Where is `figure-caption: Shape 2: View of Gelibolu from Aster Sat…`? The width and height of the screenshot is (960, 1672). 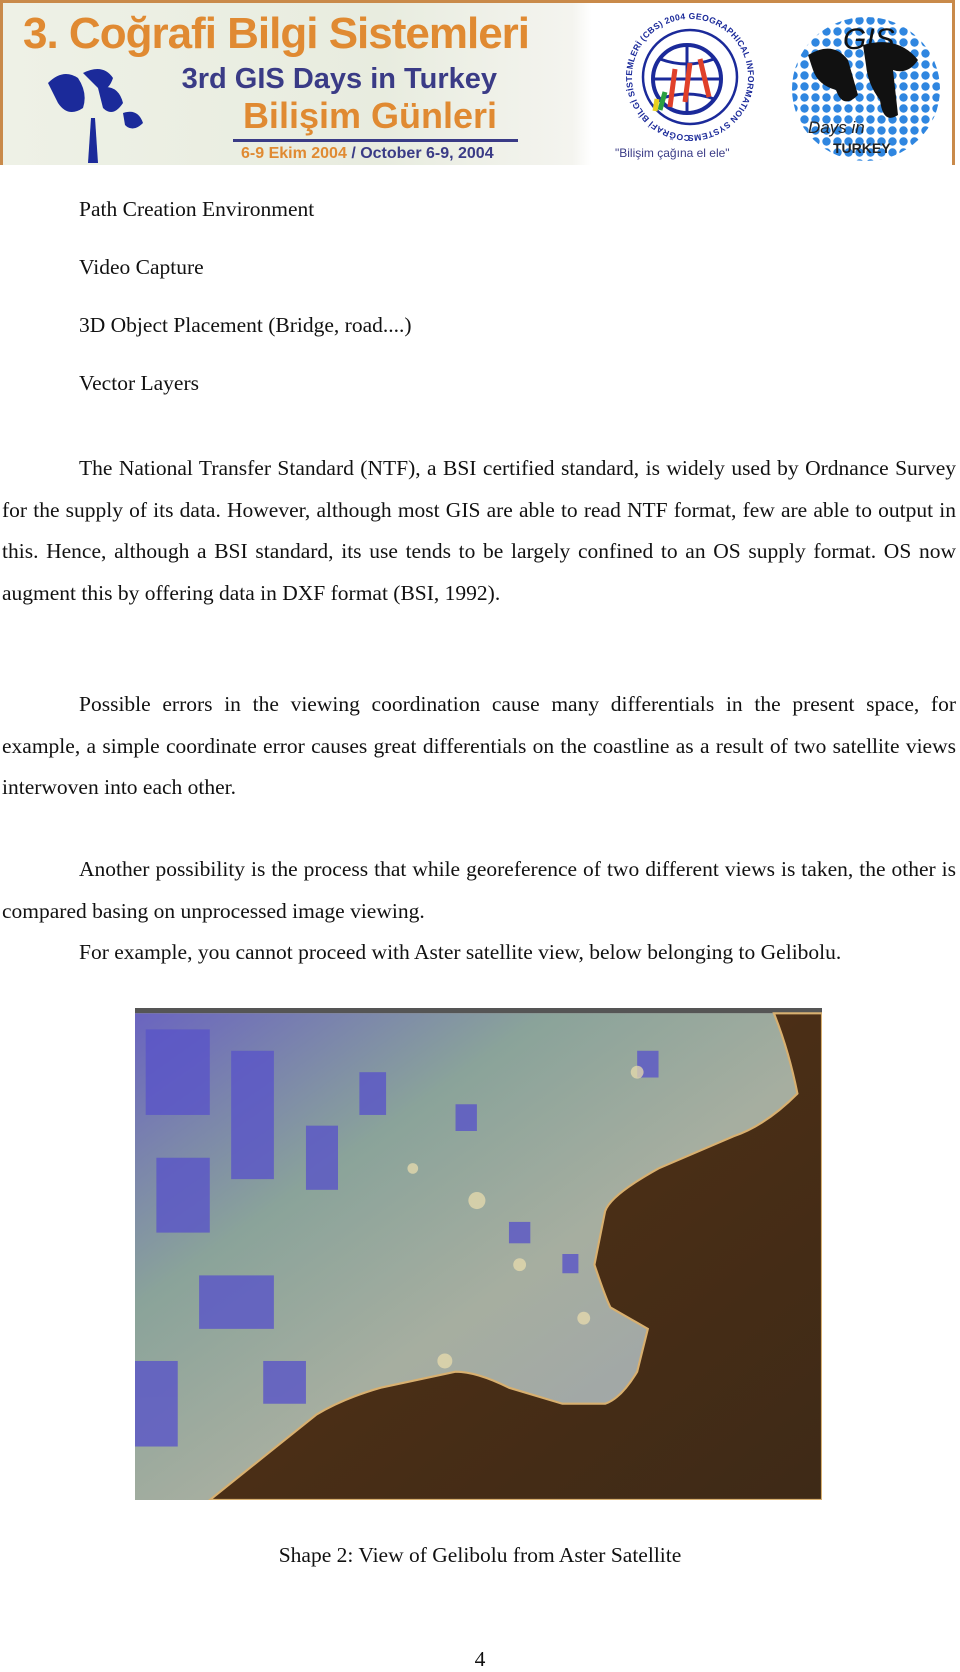
figure-caption: Shape 2: View of Gelibolu from Aster Sat… is located at coordinates (480, 1555).